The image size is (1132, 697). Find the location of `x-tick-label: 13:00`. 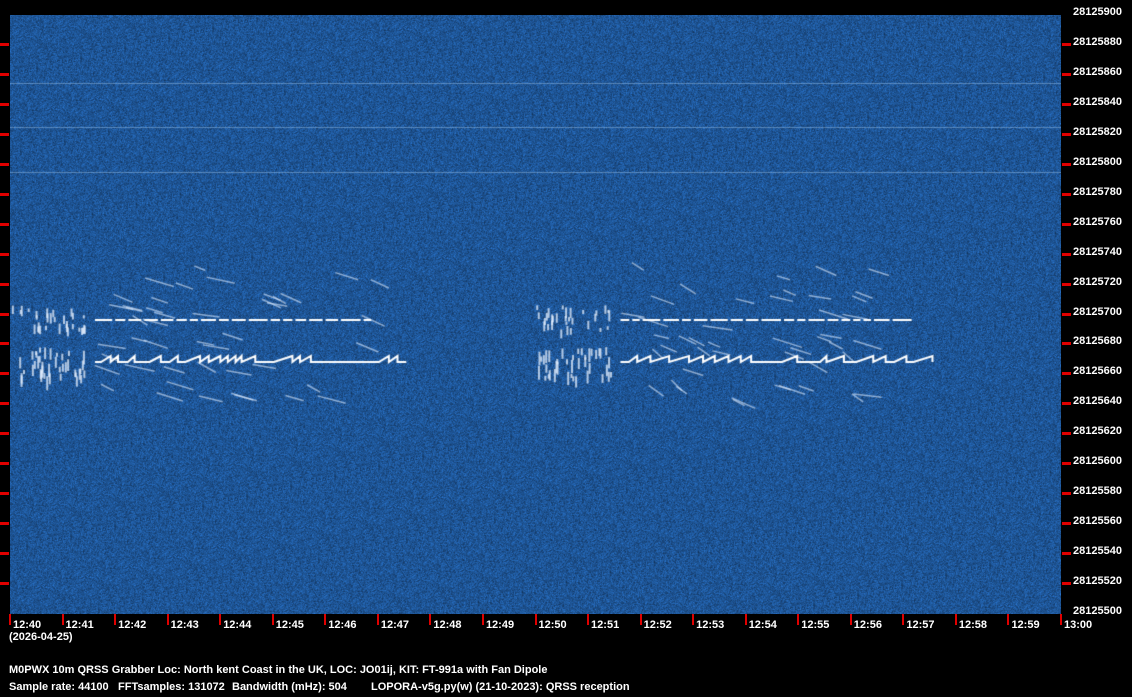

x-tick-label: 13:00 is located at coordinates (1078, 625).